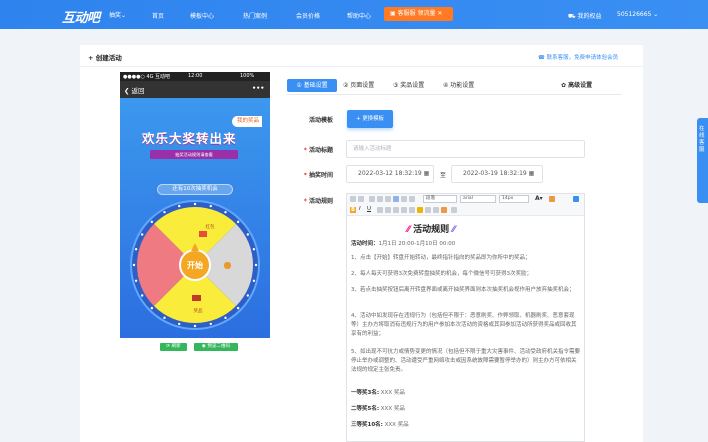  I want to click on nav-item-help: 帮助中心, so click(359, 15).